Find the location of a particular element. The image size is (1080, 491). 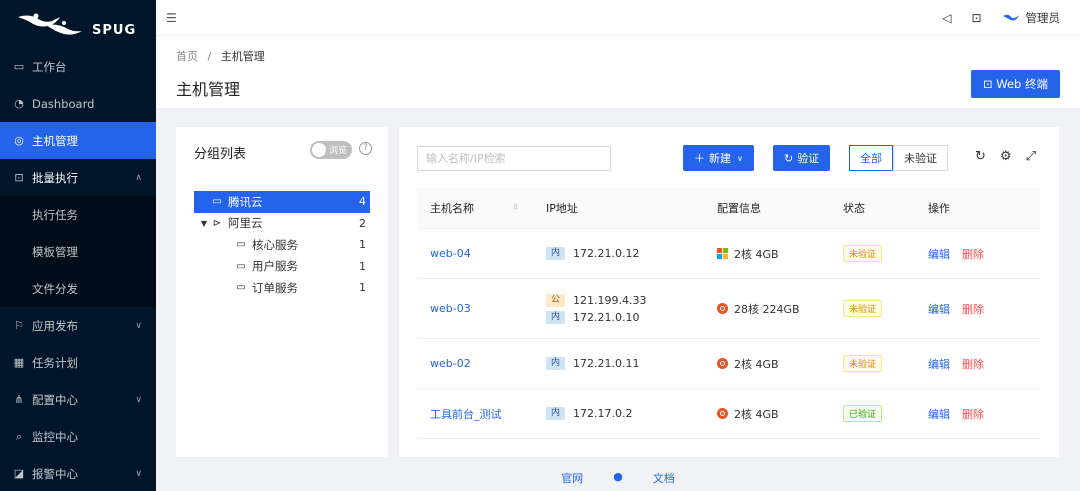

ip-cell: 内 172.21.0.12 is located at coordinates (593, 253).